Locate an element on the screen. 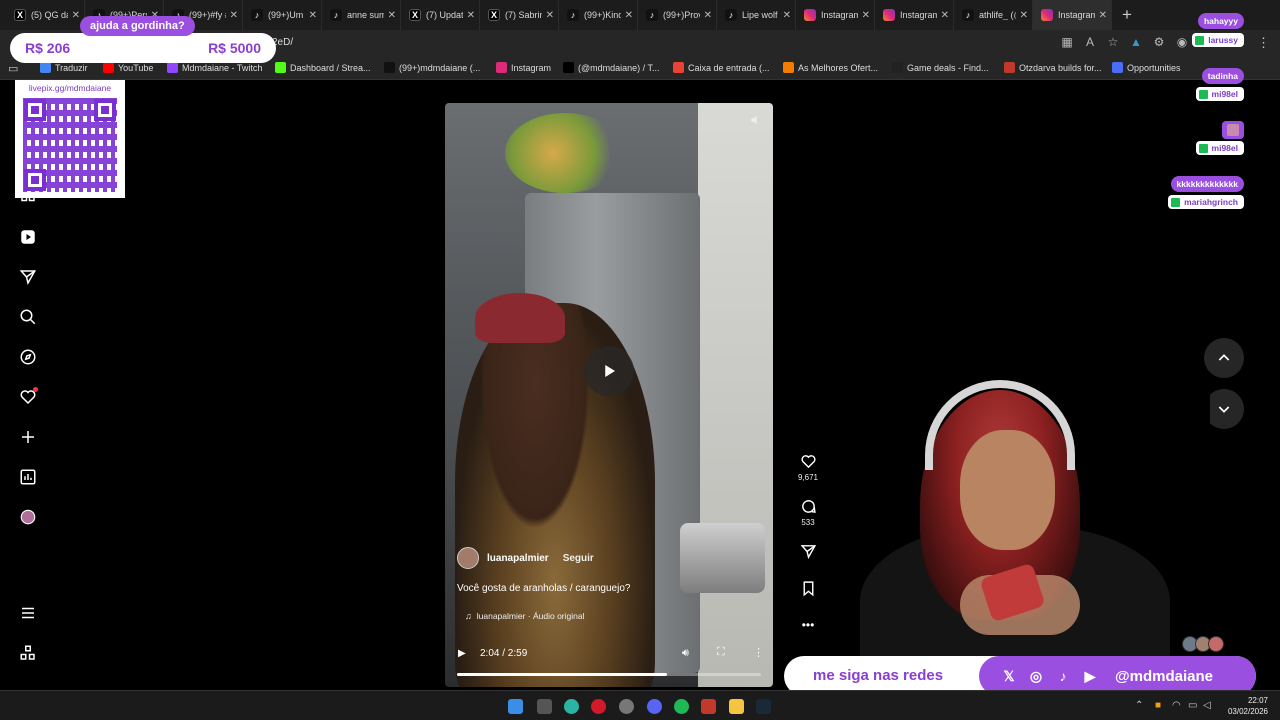 Image resolution: width=1280 pixels, height=720 pixels. chevron-up-icon is located at coordinates (1224, 357).